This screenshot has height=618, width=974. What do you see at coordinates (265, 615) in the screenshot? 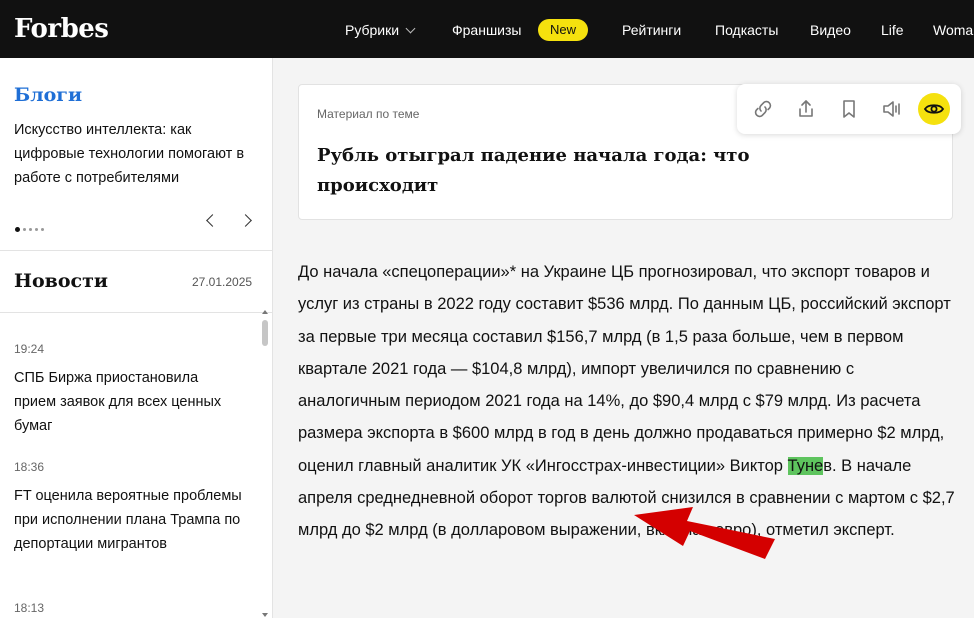
I see `scroll-down-arrow` at bounding box center [265, 615].